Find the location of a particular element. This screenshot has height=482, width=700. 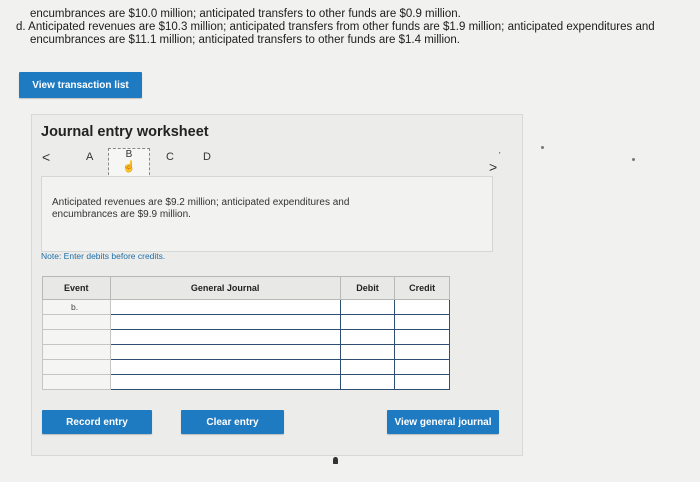

table-row: b. is located at coordinates (246, 307).